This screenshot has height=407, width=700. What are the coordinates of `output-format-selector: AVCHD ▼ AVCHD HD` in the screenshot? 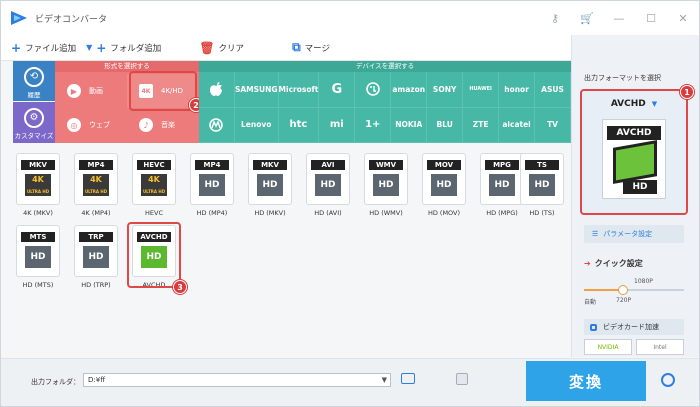 It's located at (634, 152).